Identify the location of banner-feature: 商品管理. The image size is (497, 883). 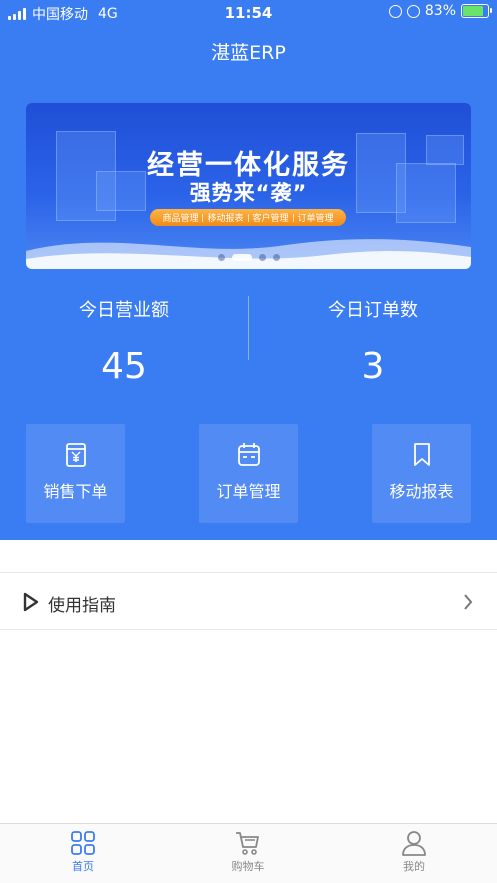
(180, 219).